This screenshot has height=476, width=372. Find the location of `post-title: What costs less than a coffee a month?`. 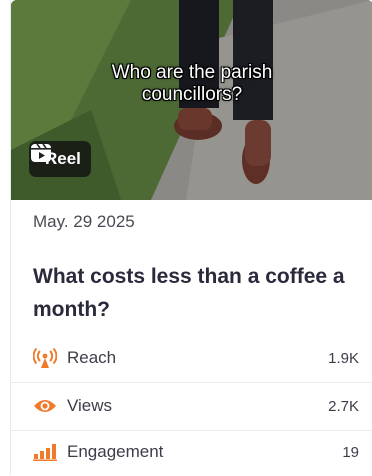

post-title: What costs less than a coffee a month? is located at coordinates (198, 293).